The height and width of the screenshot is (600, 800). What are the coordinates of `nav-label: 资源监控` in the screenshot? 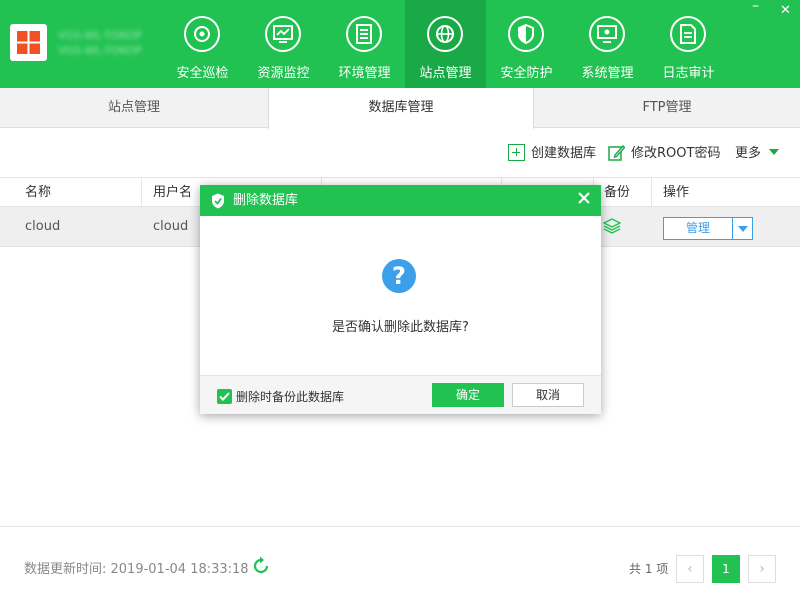 It's located at (283, 73).